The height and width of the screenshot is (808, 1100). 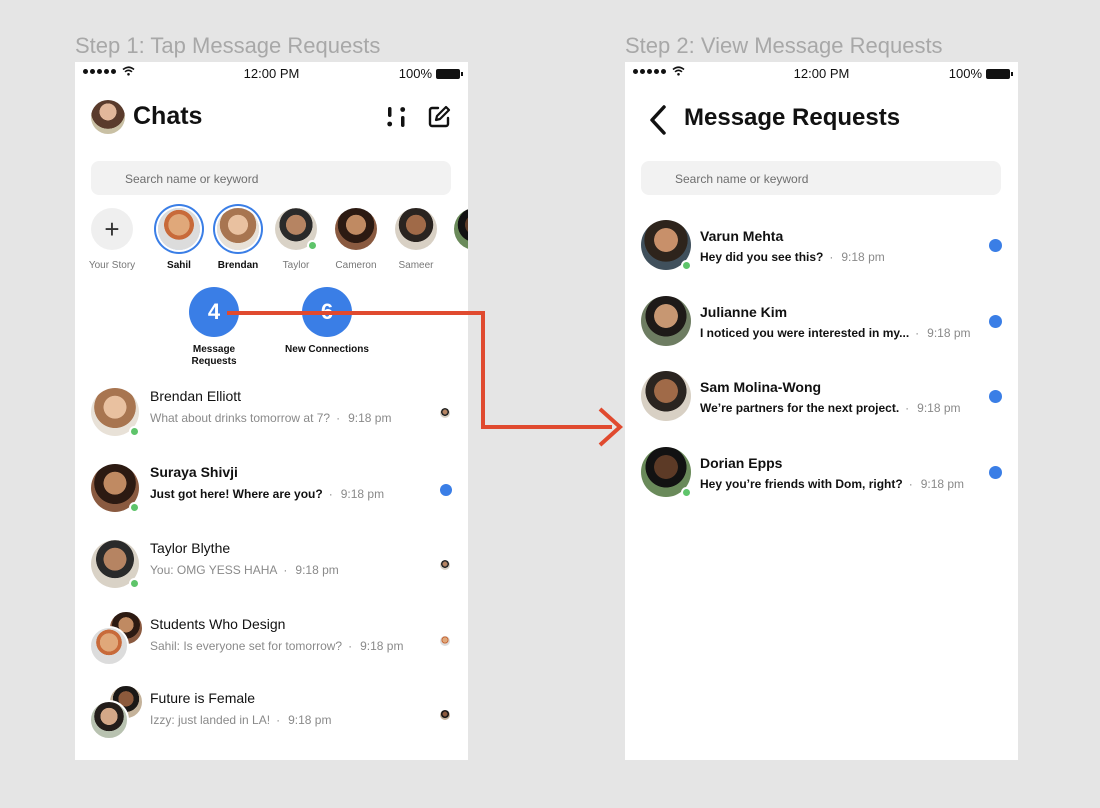 What do you see at coordinates (784, 45) in the screenshot?
I see `step2-label: Step 2: View Message Requests` at bounding box center [784, 45].